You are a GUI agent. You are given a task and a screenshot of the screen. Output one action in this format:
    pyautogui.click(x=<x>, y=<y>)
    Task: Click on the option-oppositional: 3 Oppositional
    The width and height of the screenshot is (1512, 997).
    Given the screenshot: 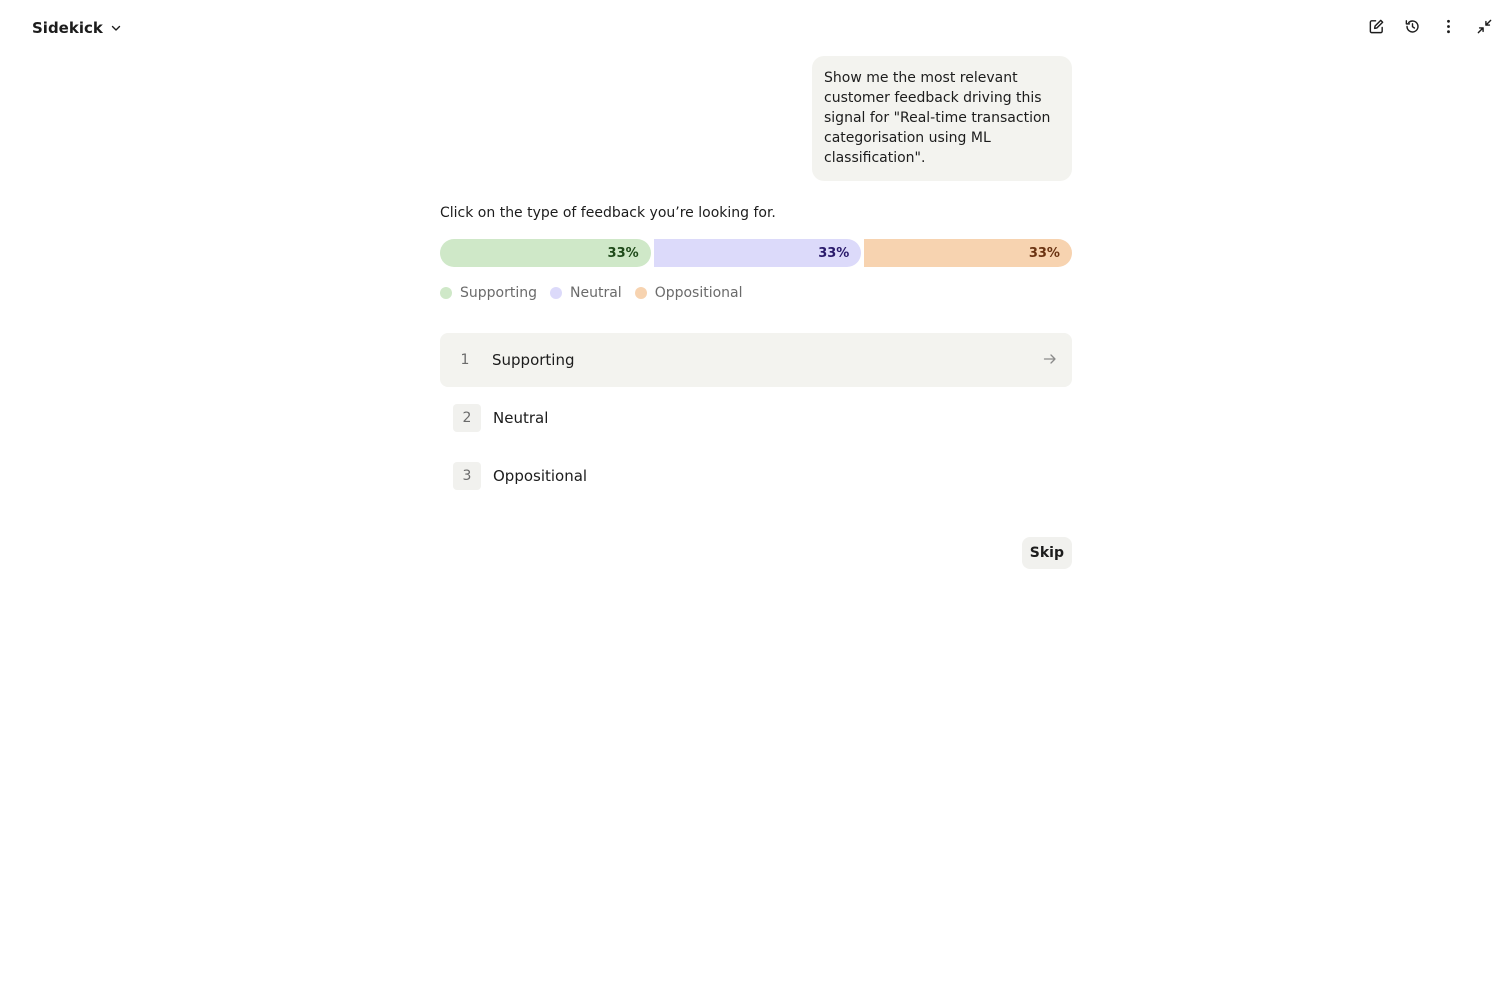 What is the action you would take?
    pyautogui.click(x=756, y=476)
    